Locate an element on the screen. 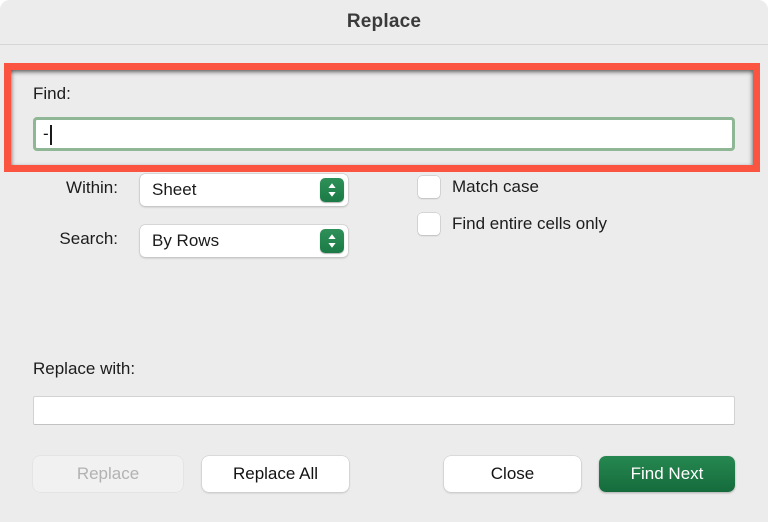 The width and height of the screenshot is (768, 522). find-input-value: - is located at coordinates (46, 133).